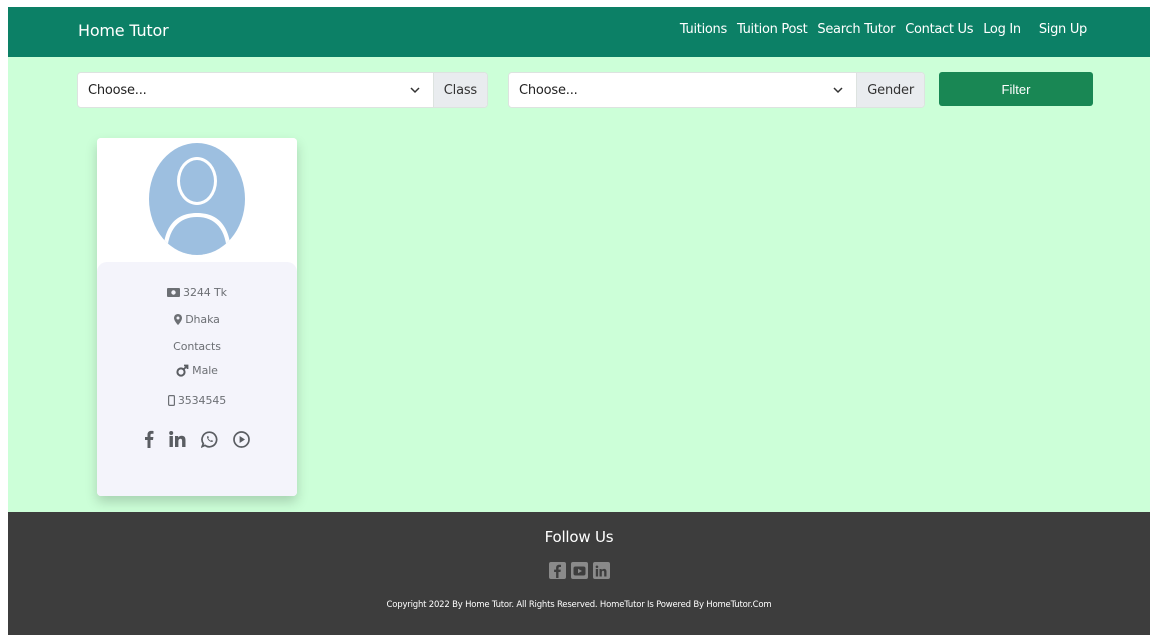 Image resolution: width=1150 pixels, height=635 pixels. I want to click on gender-text: Male, so click(205, 370).